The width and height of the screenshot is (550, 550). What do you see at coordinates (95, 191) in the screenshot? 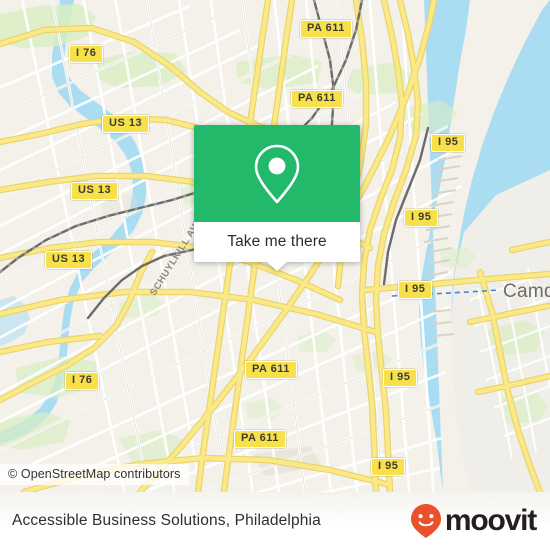
I see `shield-us-13-mid: US 13` at bounding box center [95, 191].